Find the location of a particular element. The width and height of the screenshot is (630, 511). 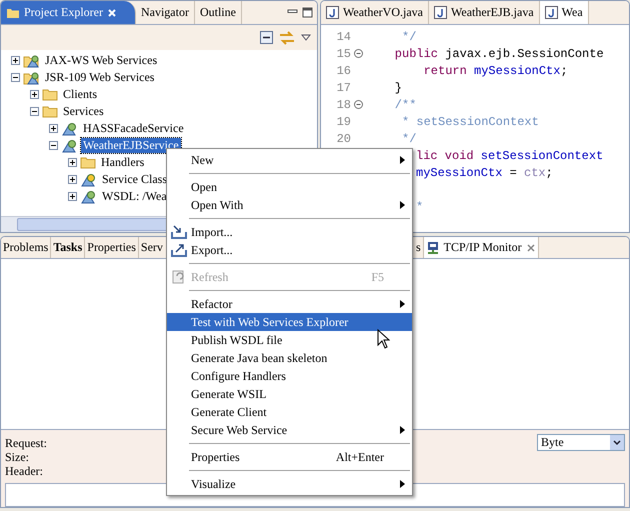

line-number: 15 is located at coordinates (343, 53).